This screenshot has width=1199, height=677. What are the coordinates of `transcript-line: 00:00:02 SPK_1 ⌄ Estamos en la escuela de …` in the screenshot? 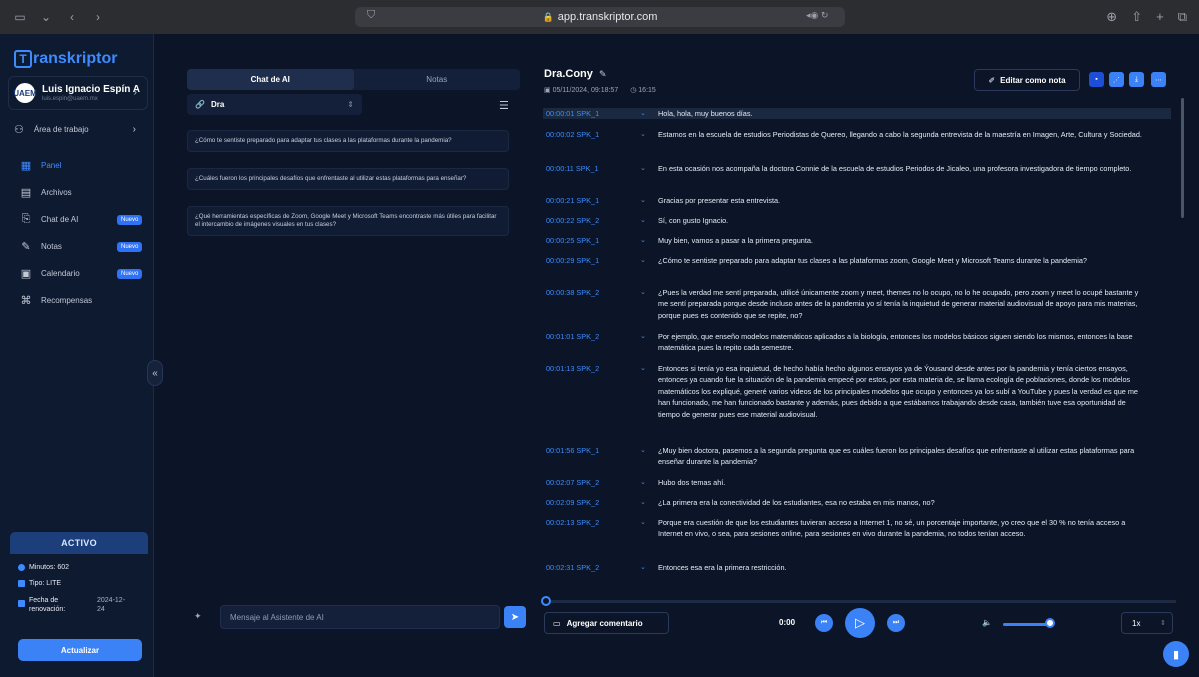 It's located at (857, 134).